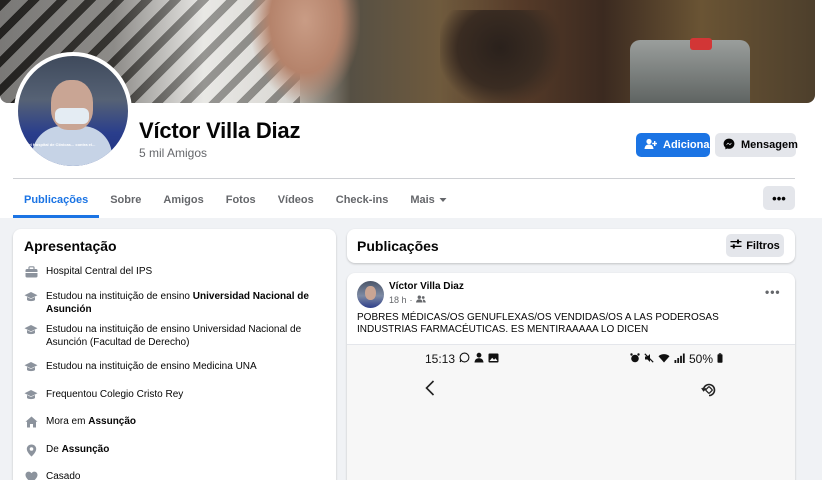 Image resolution: width=822 pixels, height=480 pixels. I want to click on whatsapp-icon, so click(464, 359).